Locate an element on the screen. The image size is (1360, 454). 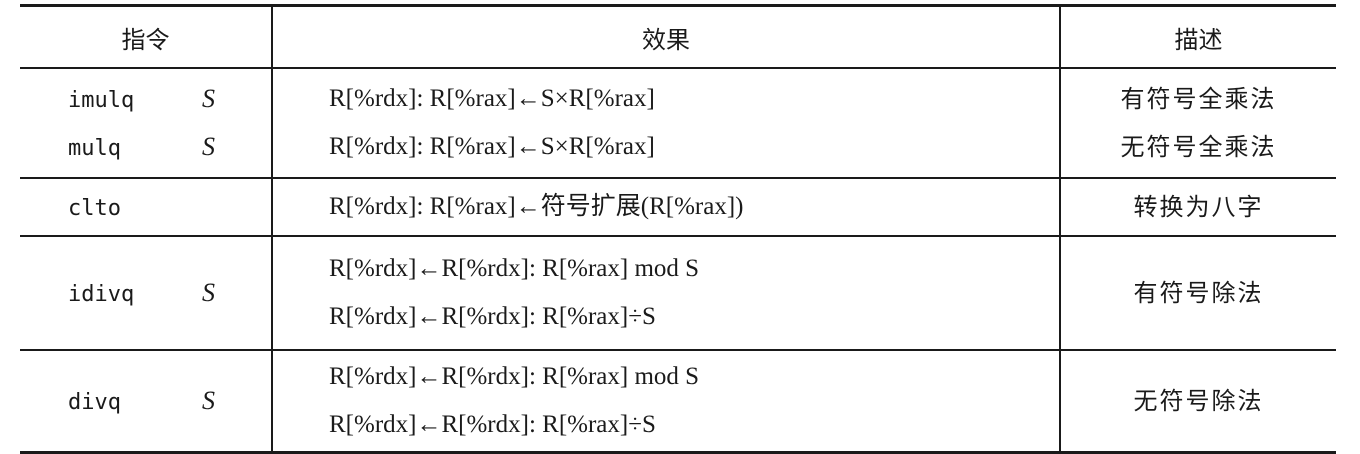
instruction-line: idivq S is located at coordinates (145, 293).